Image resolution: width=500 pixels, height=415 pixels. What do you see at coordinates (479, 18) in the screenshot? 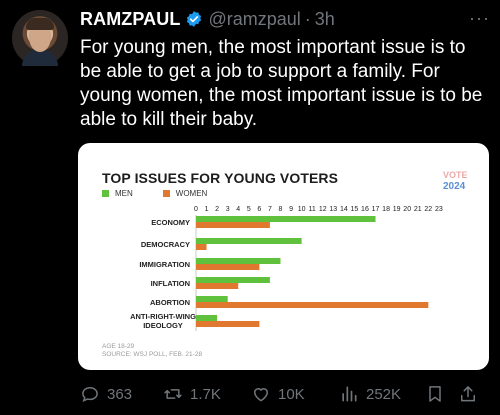
I see `more-options-icon: ···` at bounding box center [479, 18].